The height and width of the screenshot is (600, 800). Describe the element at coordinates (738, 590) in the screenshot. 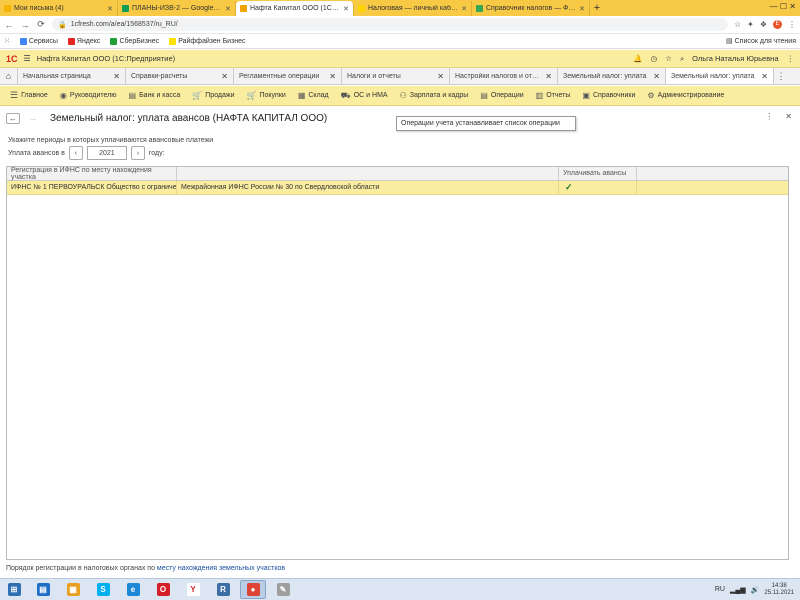

I see `network-icon: ▂▄▆` at that location.